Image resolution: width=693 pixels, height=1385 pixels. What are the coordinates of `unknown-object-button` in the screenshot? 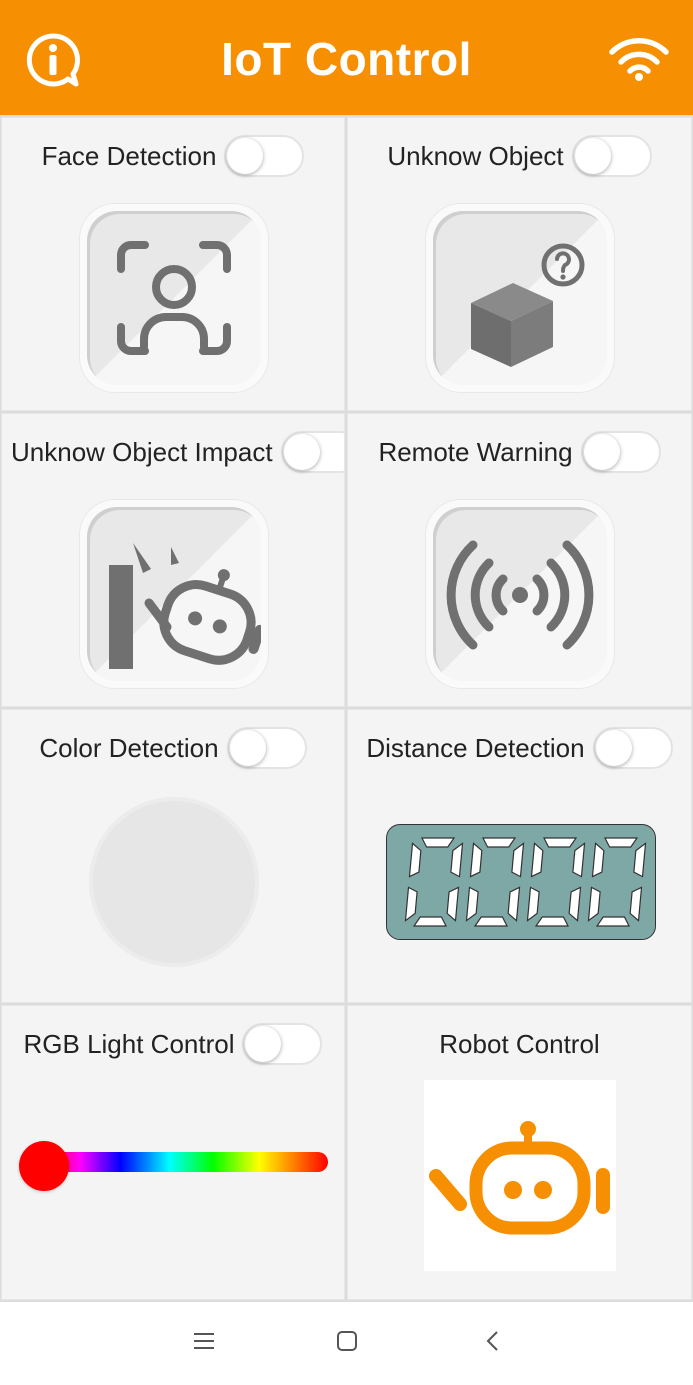 It's located at (520, 298).